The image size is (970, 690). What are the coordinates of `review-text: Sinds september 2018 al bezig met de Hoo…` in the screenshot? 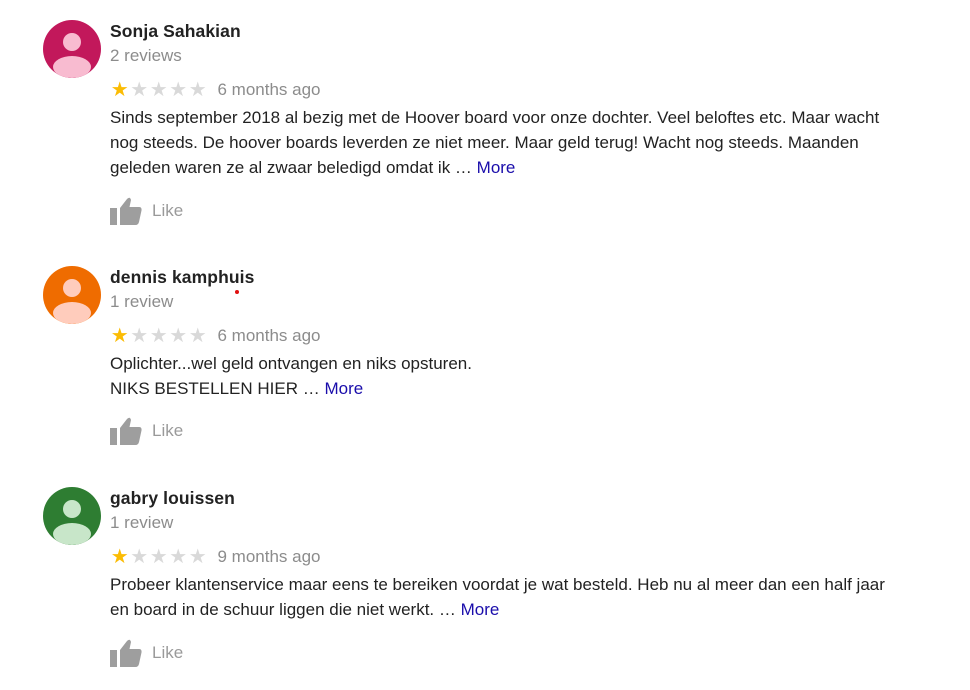 It's located at (535, 142).